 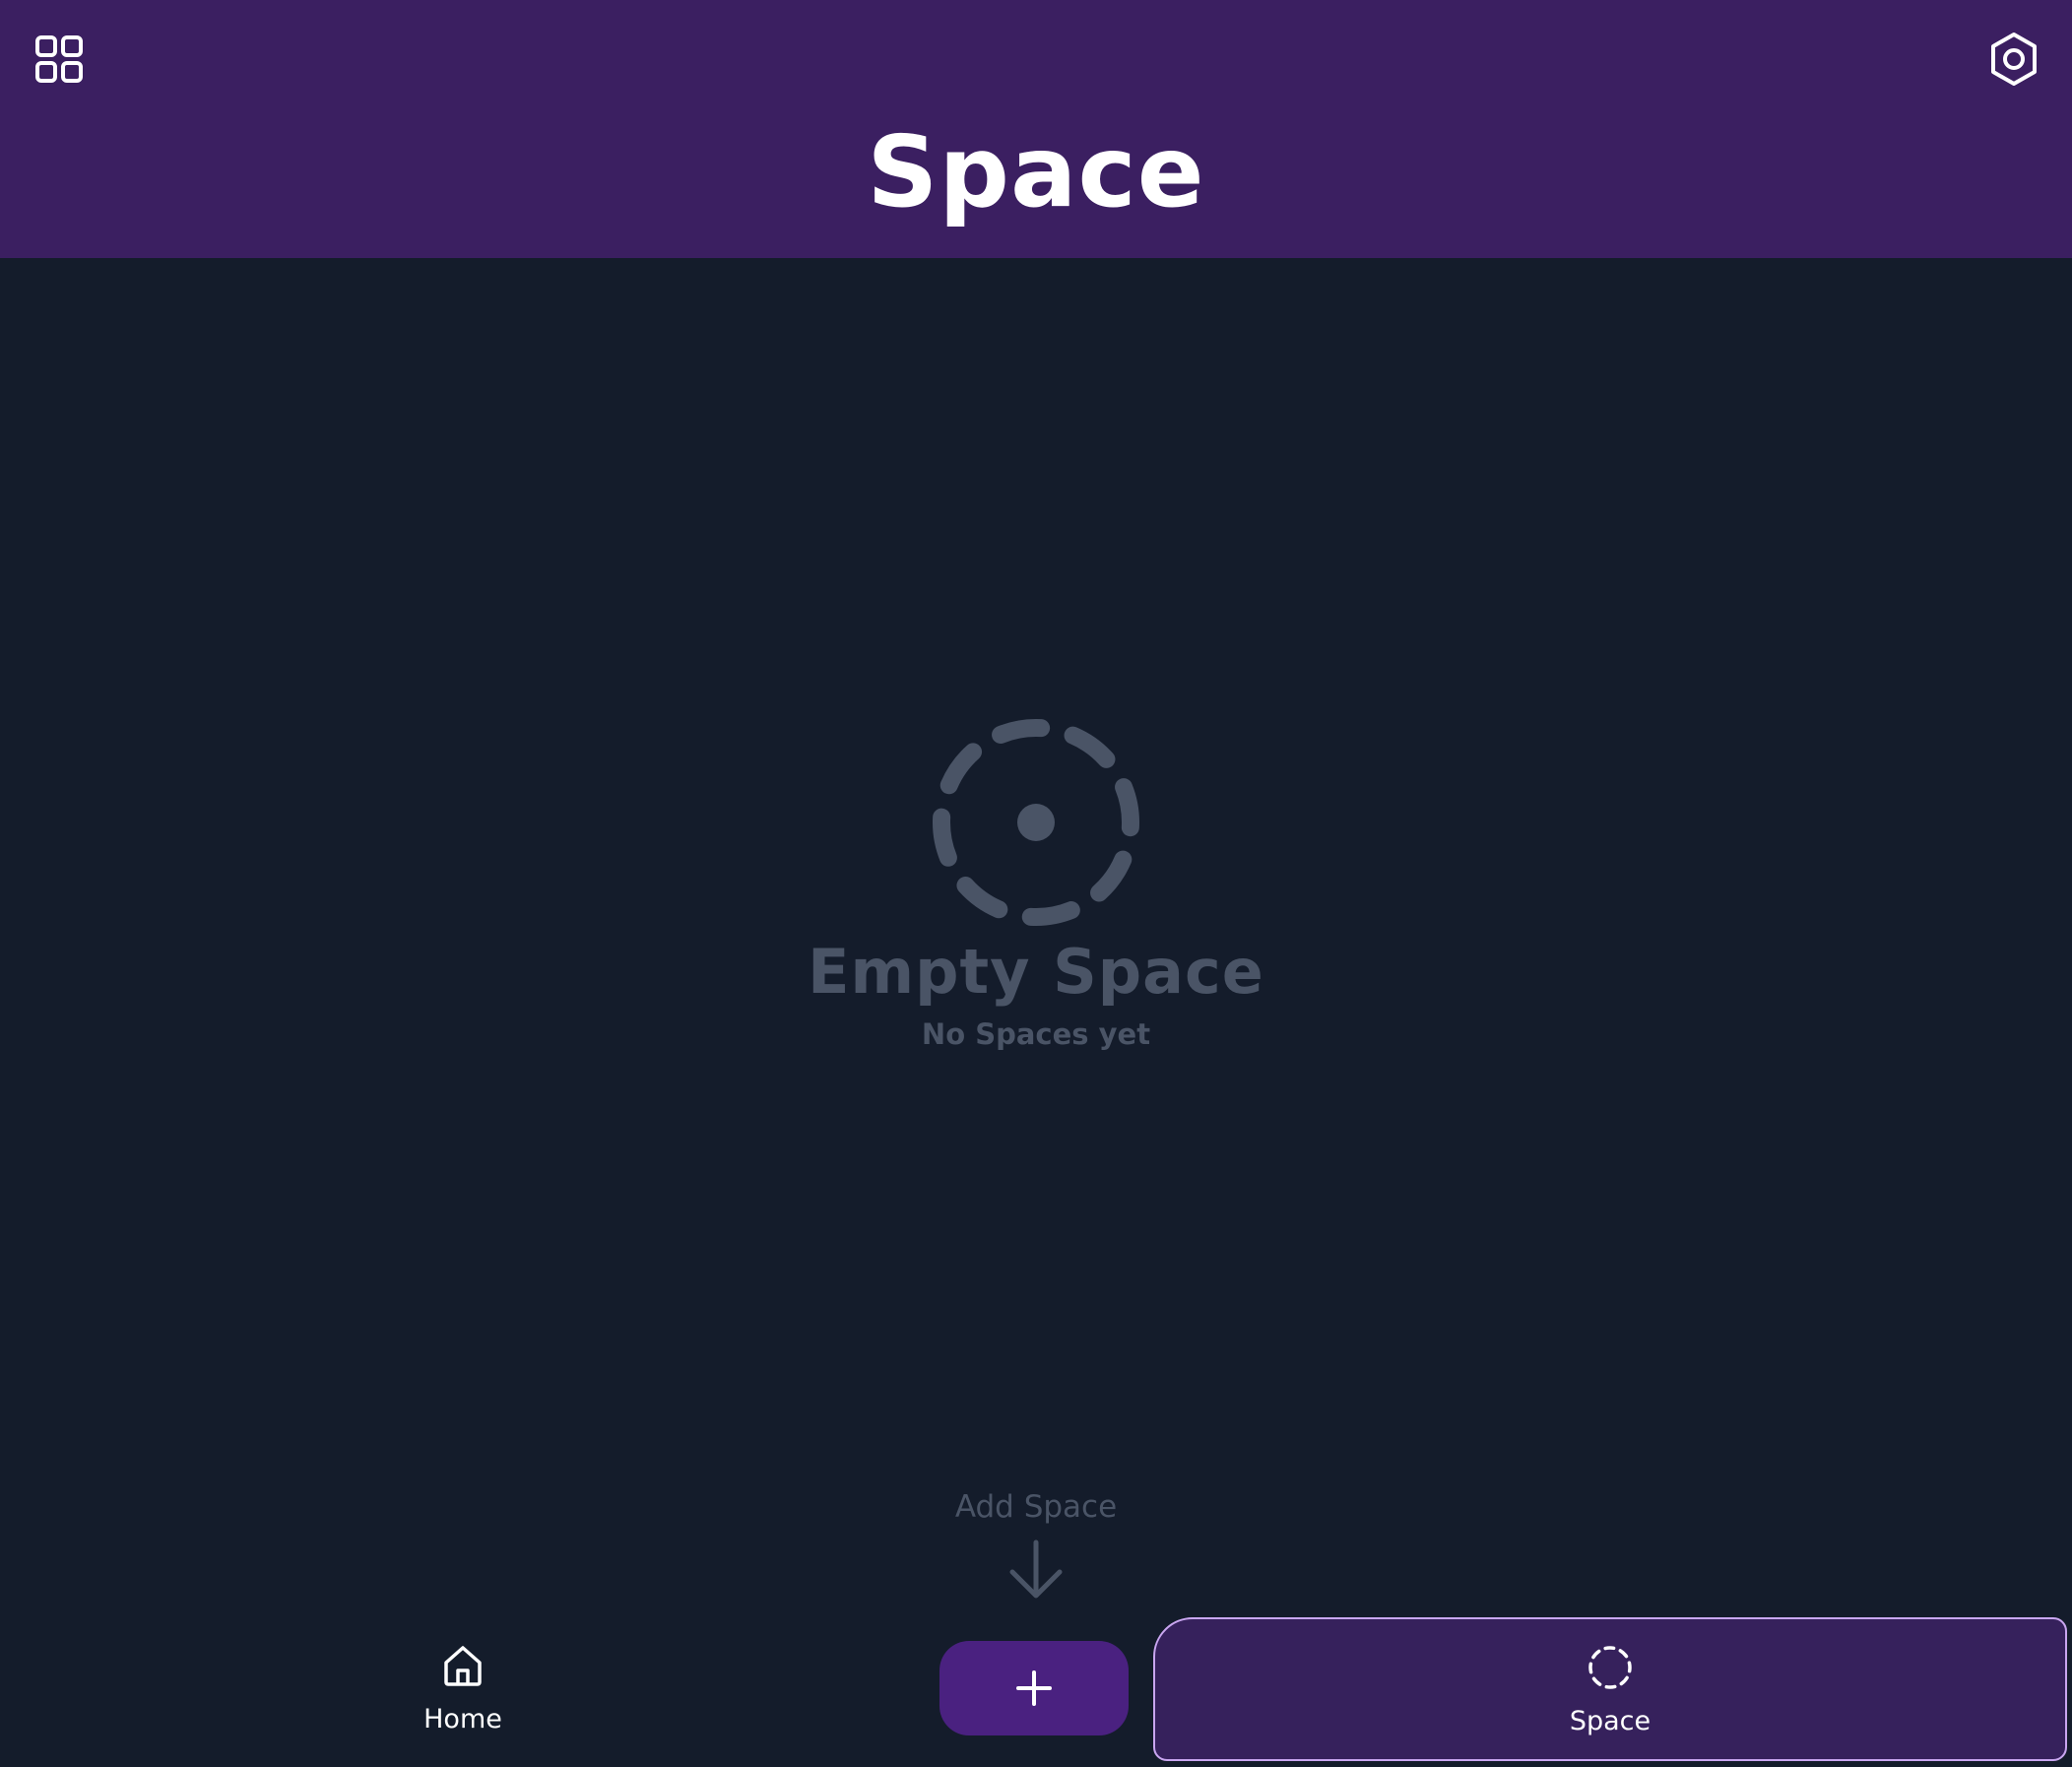 What do you see at coordinates (1036, 1034) in the screenshot?
I see `empty-state-subtitle: No Spaces yet` at bounding box center [1036, 1034].